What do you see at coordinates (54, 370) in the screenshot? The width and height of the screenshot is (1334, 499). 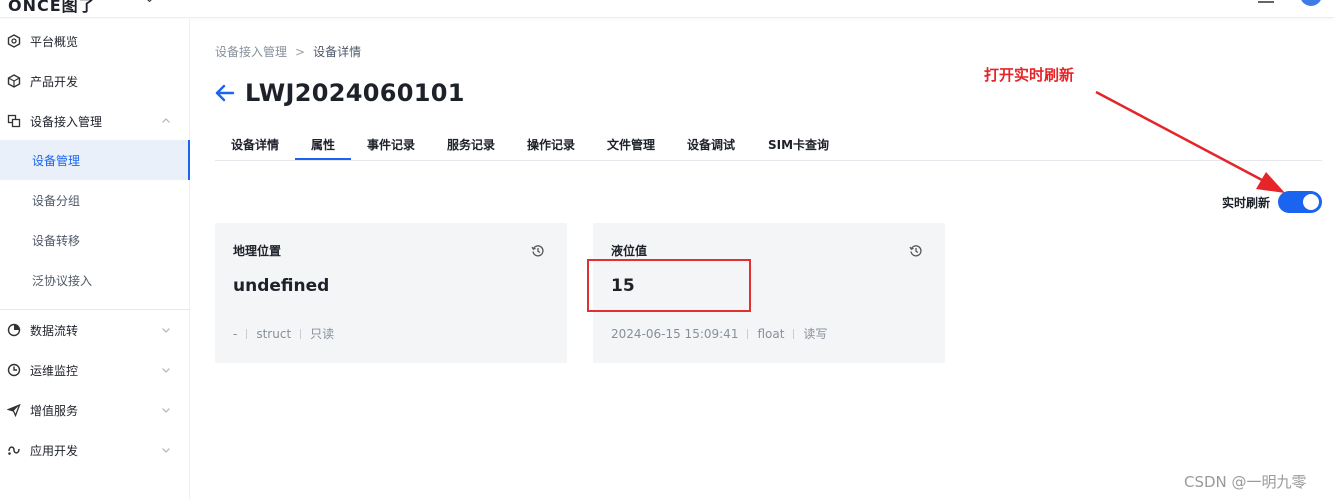 I see `sidebar-item-label: 运维监控` at bounding box center [54, 370].